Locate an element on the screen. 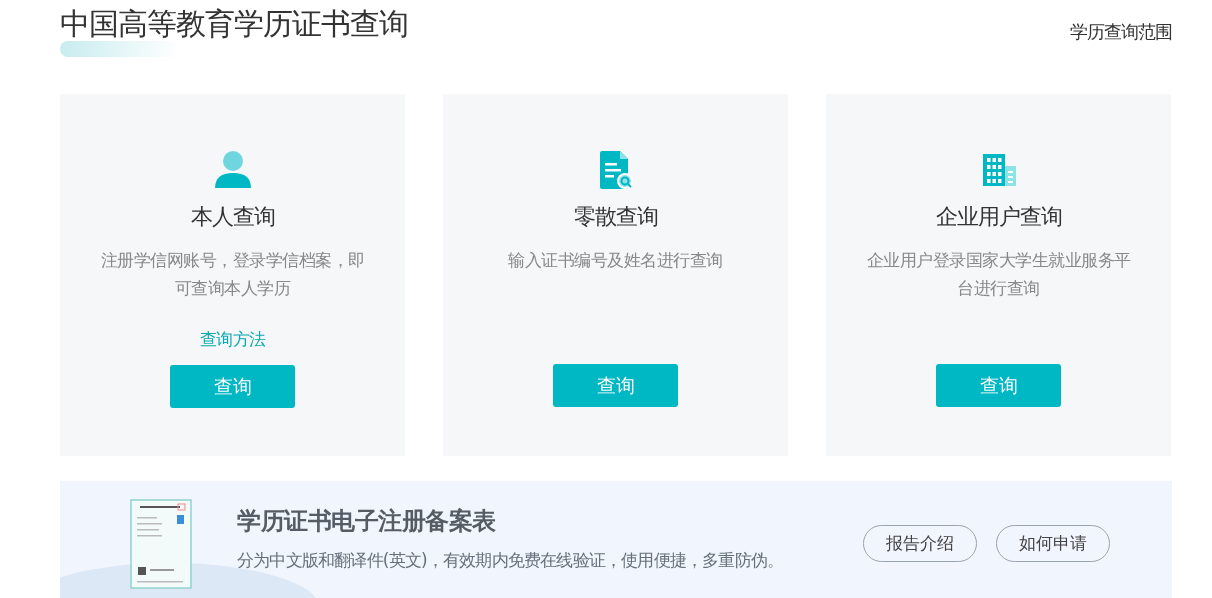 Image resolution: width=1212 pixels, height=598 pixels. person-icon is located at coordinates (232, 170).